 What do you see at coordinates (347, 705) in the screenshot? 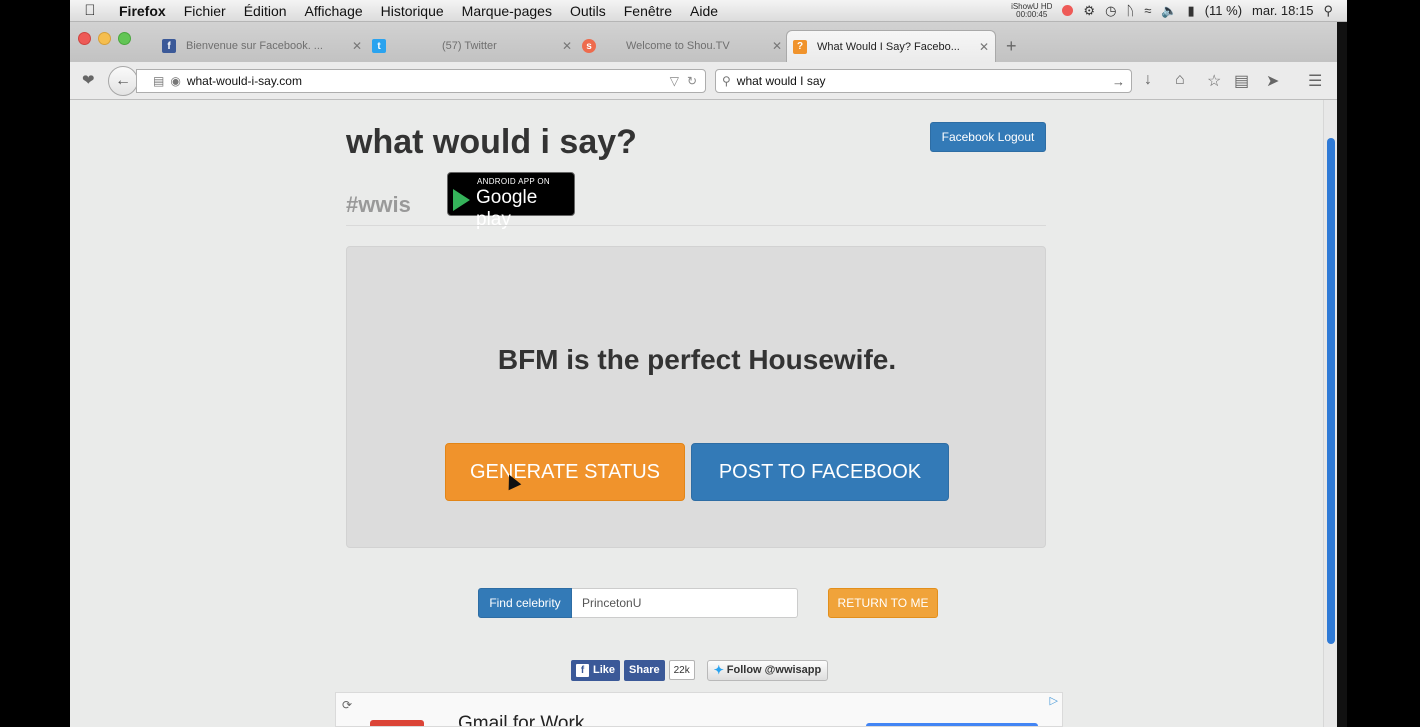
I see `ad-refresh-icon: ⟳` at bounding box center [347, 705].